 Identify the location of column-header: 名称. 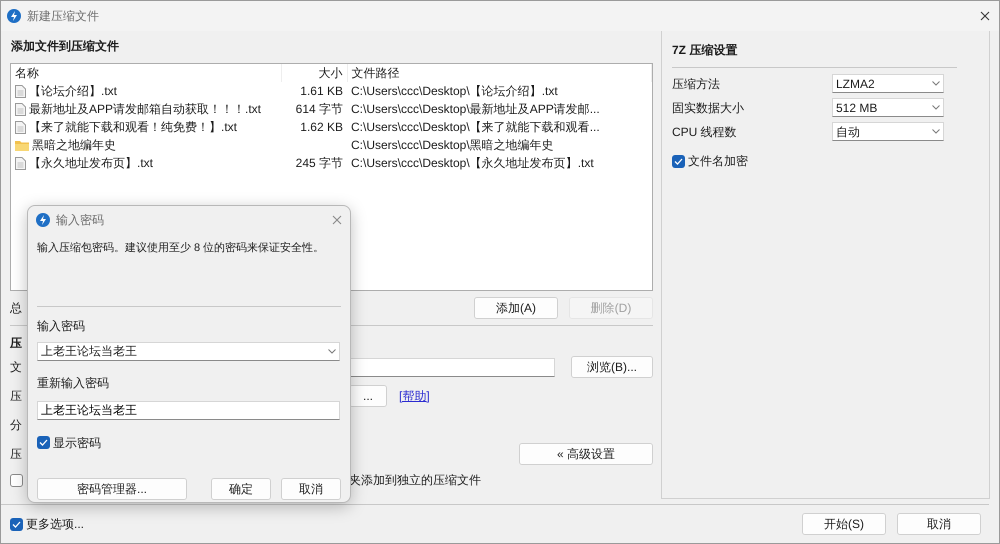
(146, 73).